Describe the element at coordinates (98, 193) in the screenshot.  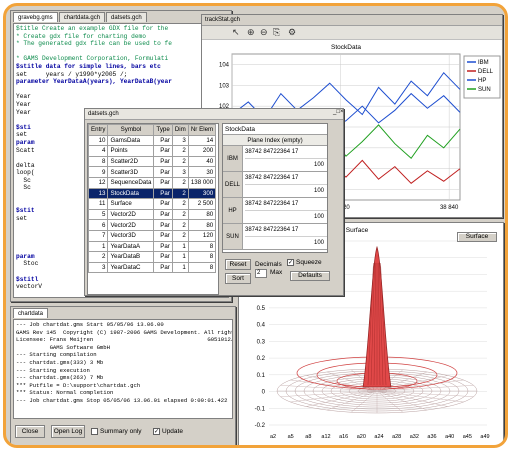
I see `table-cell: 13` at that location.